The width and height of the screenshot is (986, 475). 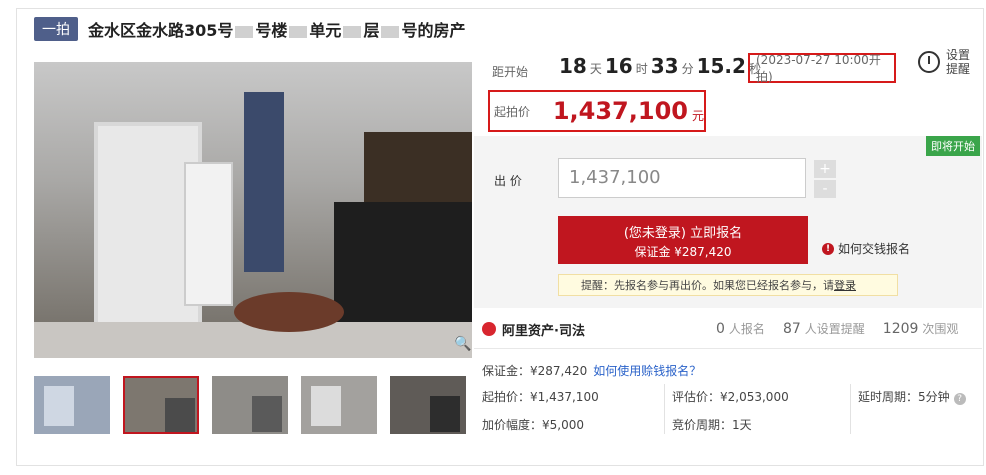 What do you see at coordinates (904, 397) in the screenshot?
I see `delay-text: 延时周期：5分钟` at bounding box center [904, 397].